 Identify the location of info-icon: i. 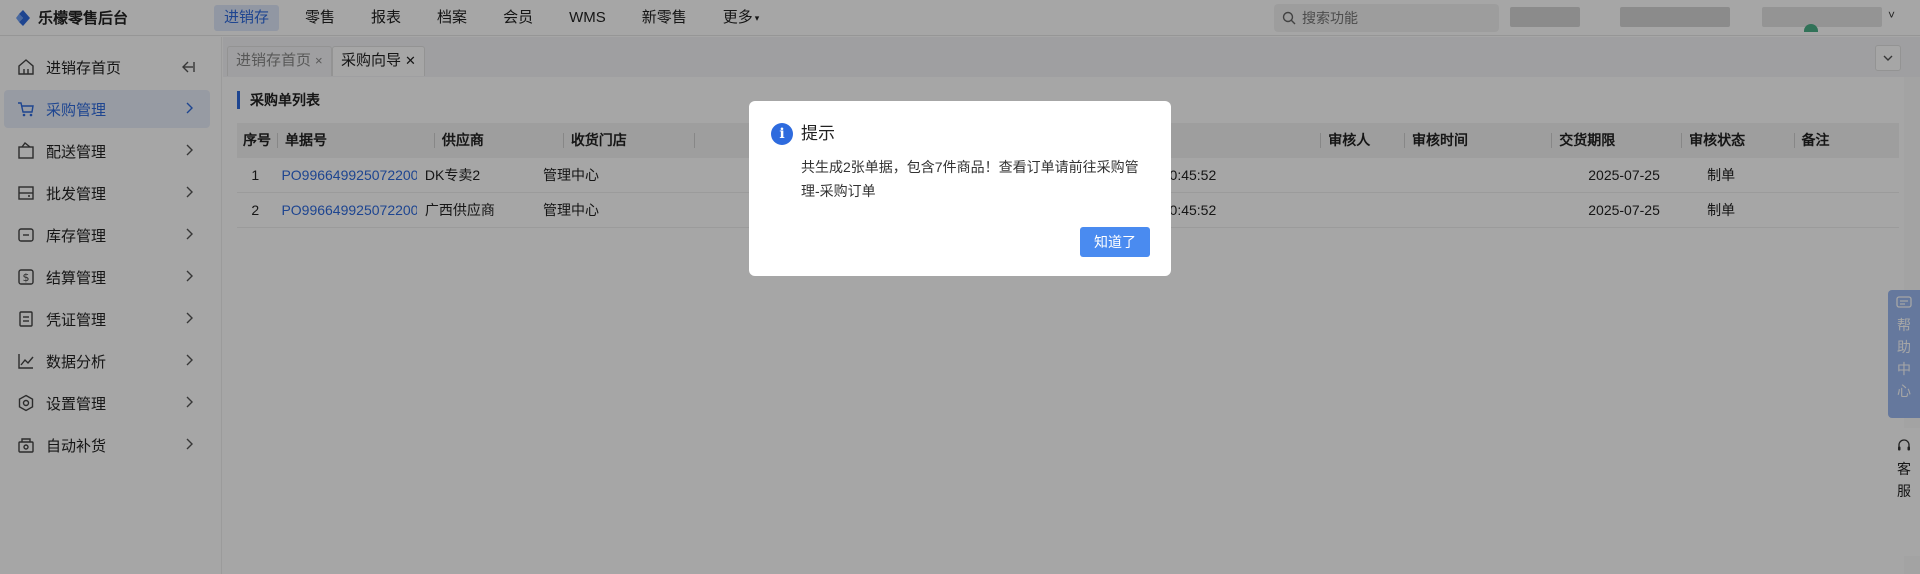
(782, 134).